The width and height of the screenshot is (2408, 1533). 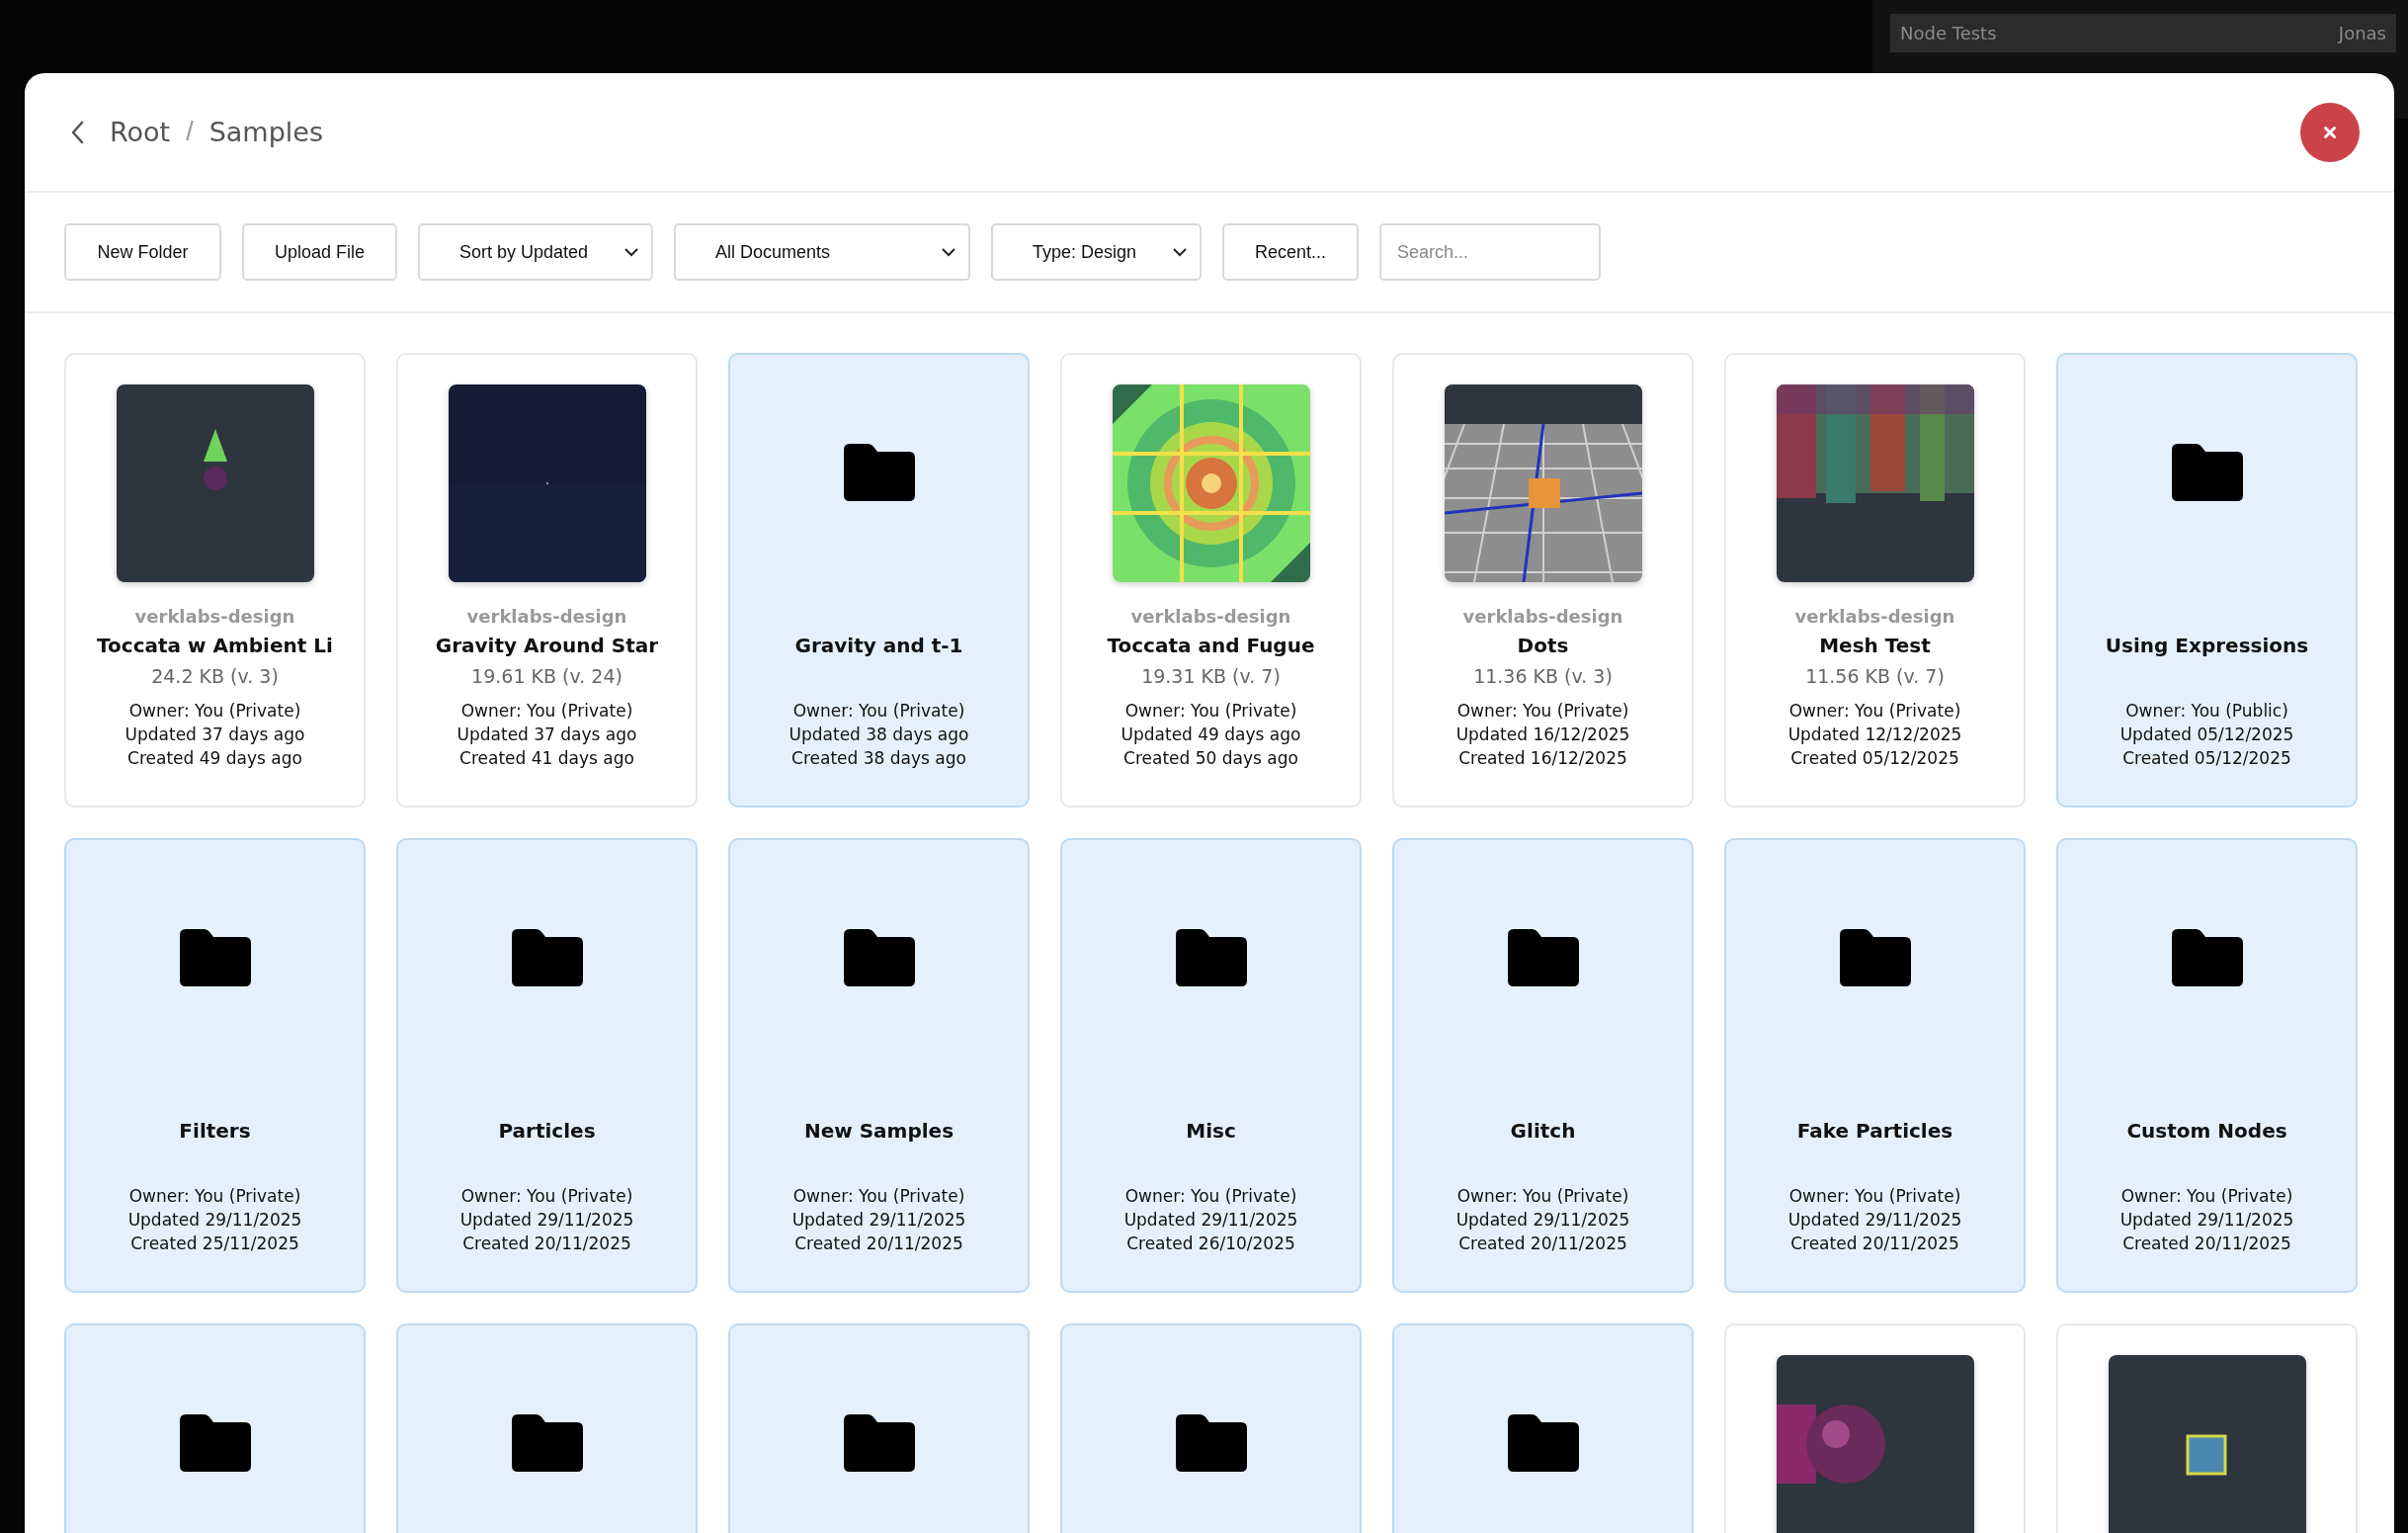 I want to click on folder-card: Glitch Owner: You (Private) Updated 29/11/2025 Created 20/11/2025, so click(x=1543, y=1065).